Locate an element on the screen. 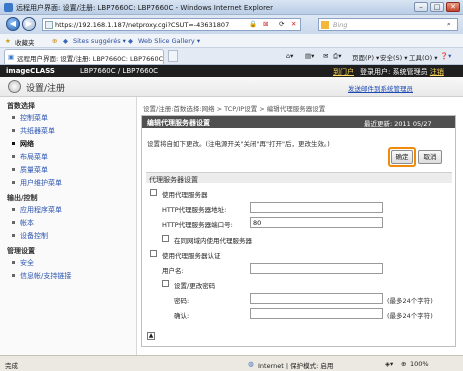 Image resolution: width=463 pixels, height=371 pixels. protected-mode-icon: ◈▾ is located at coordinates (389, 364).